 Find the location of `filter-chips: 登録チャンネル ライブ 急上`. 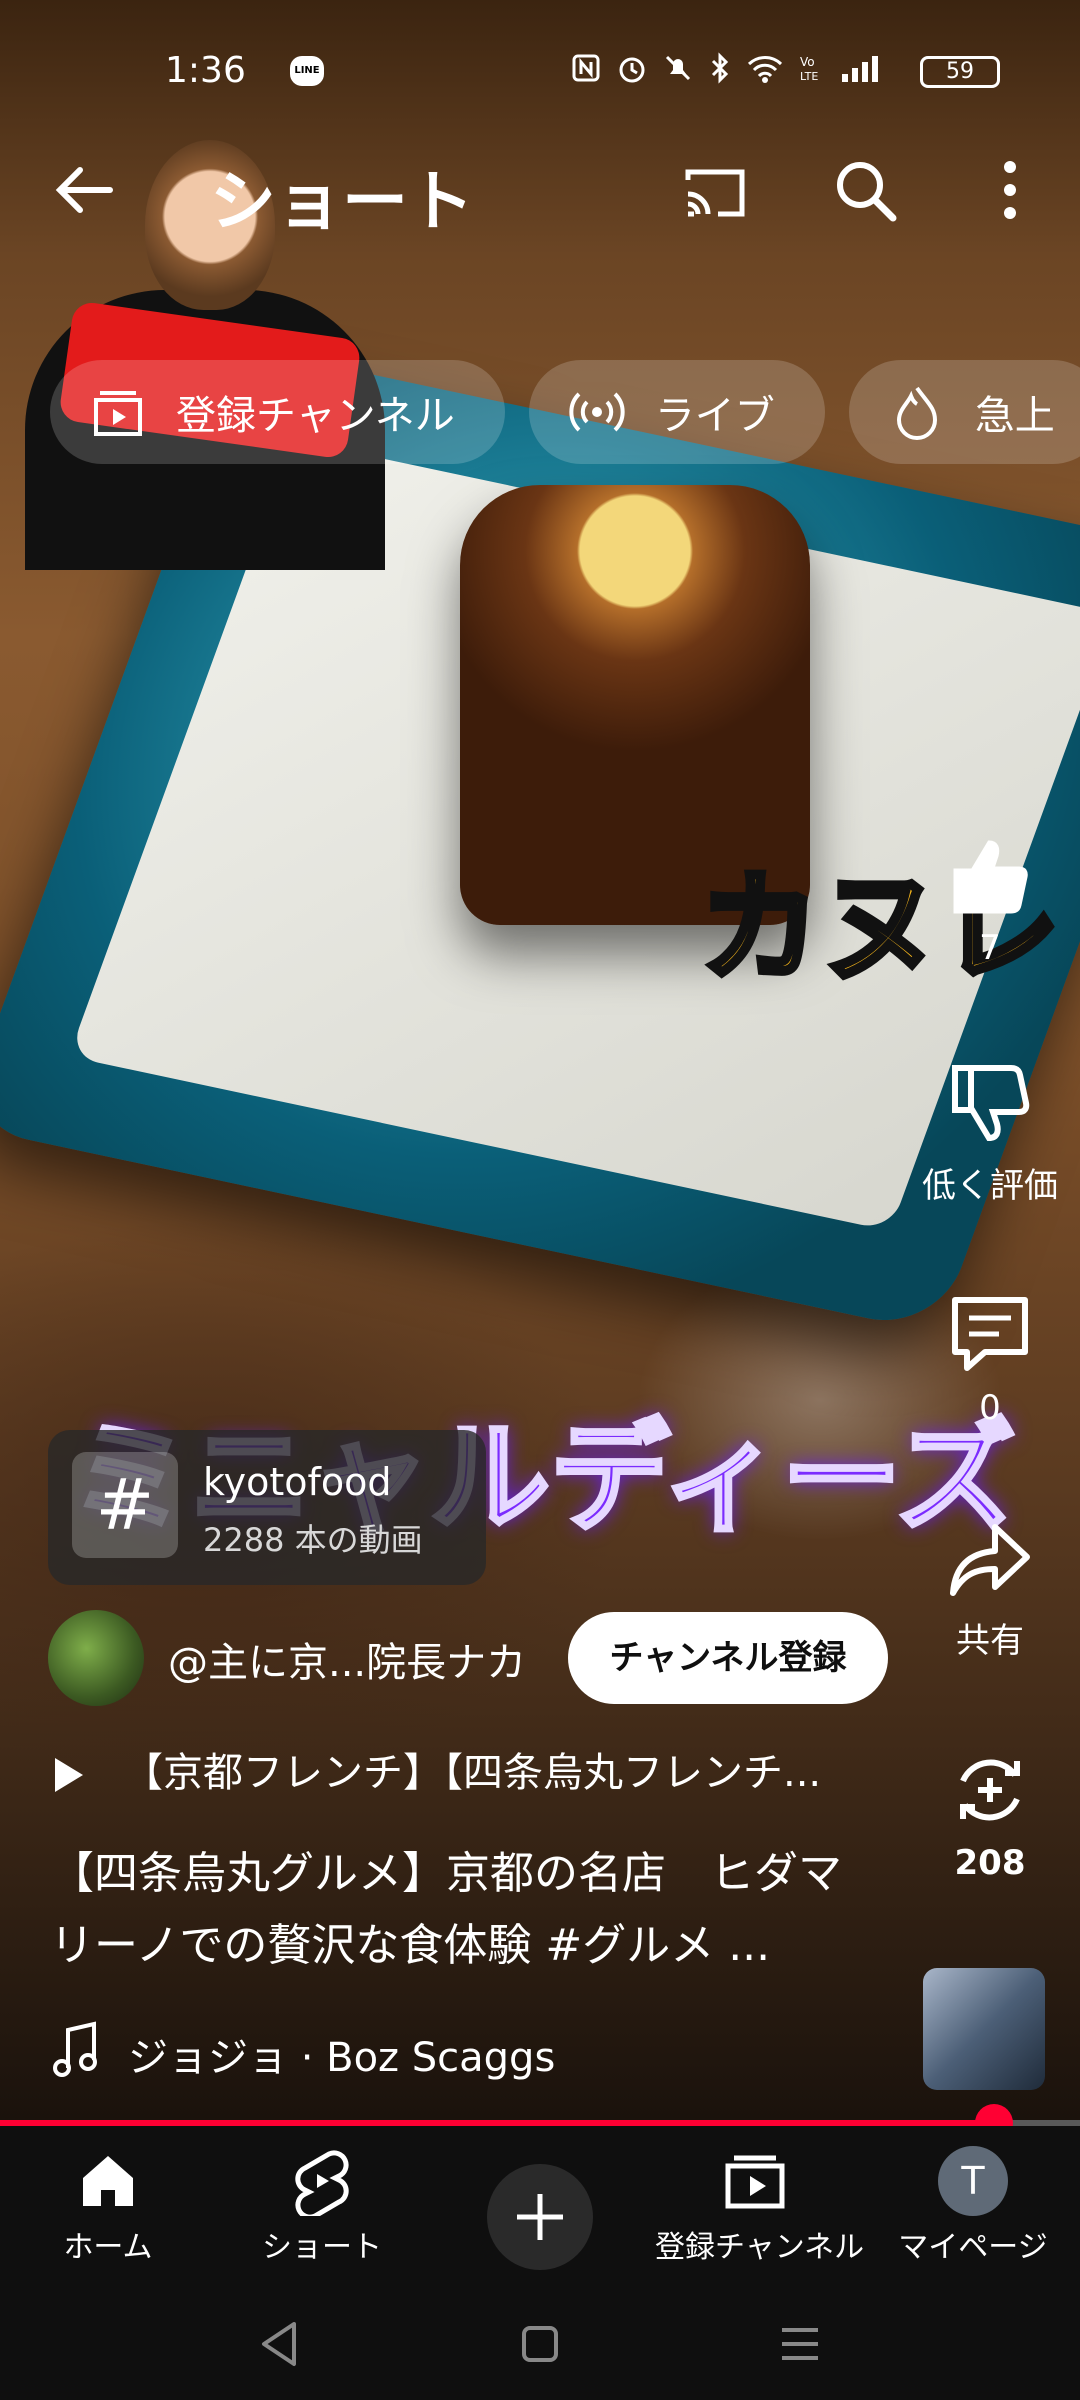

filter-chips: 登録チャンネル ライブ 急上 is located at coordinates (565, 412).